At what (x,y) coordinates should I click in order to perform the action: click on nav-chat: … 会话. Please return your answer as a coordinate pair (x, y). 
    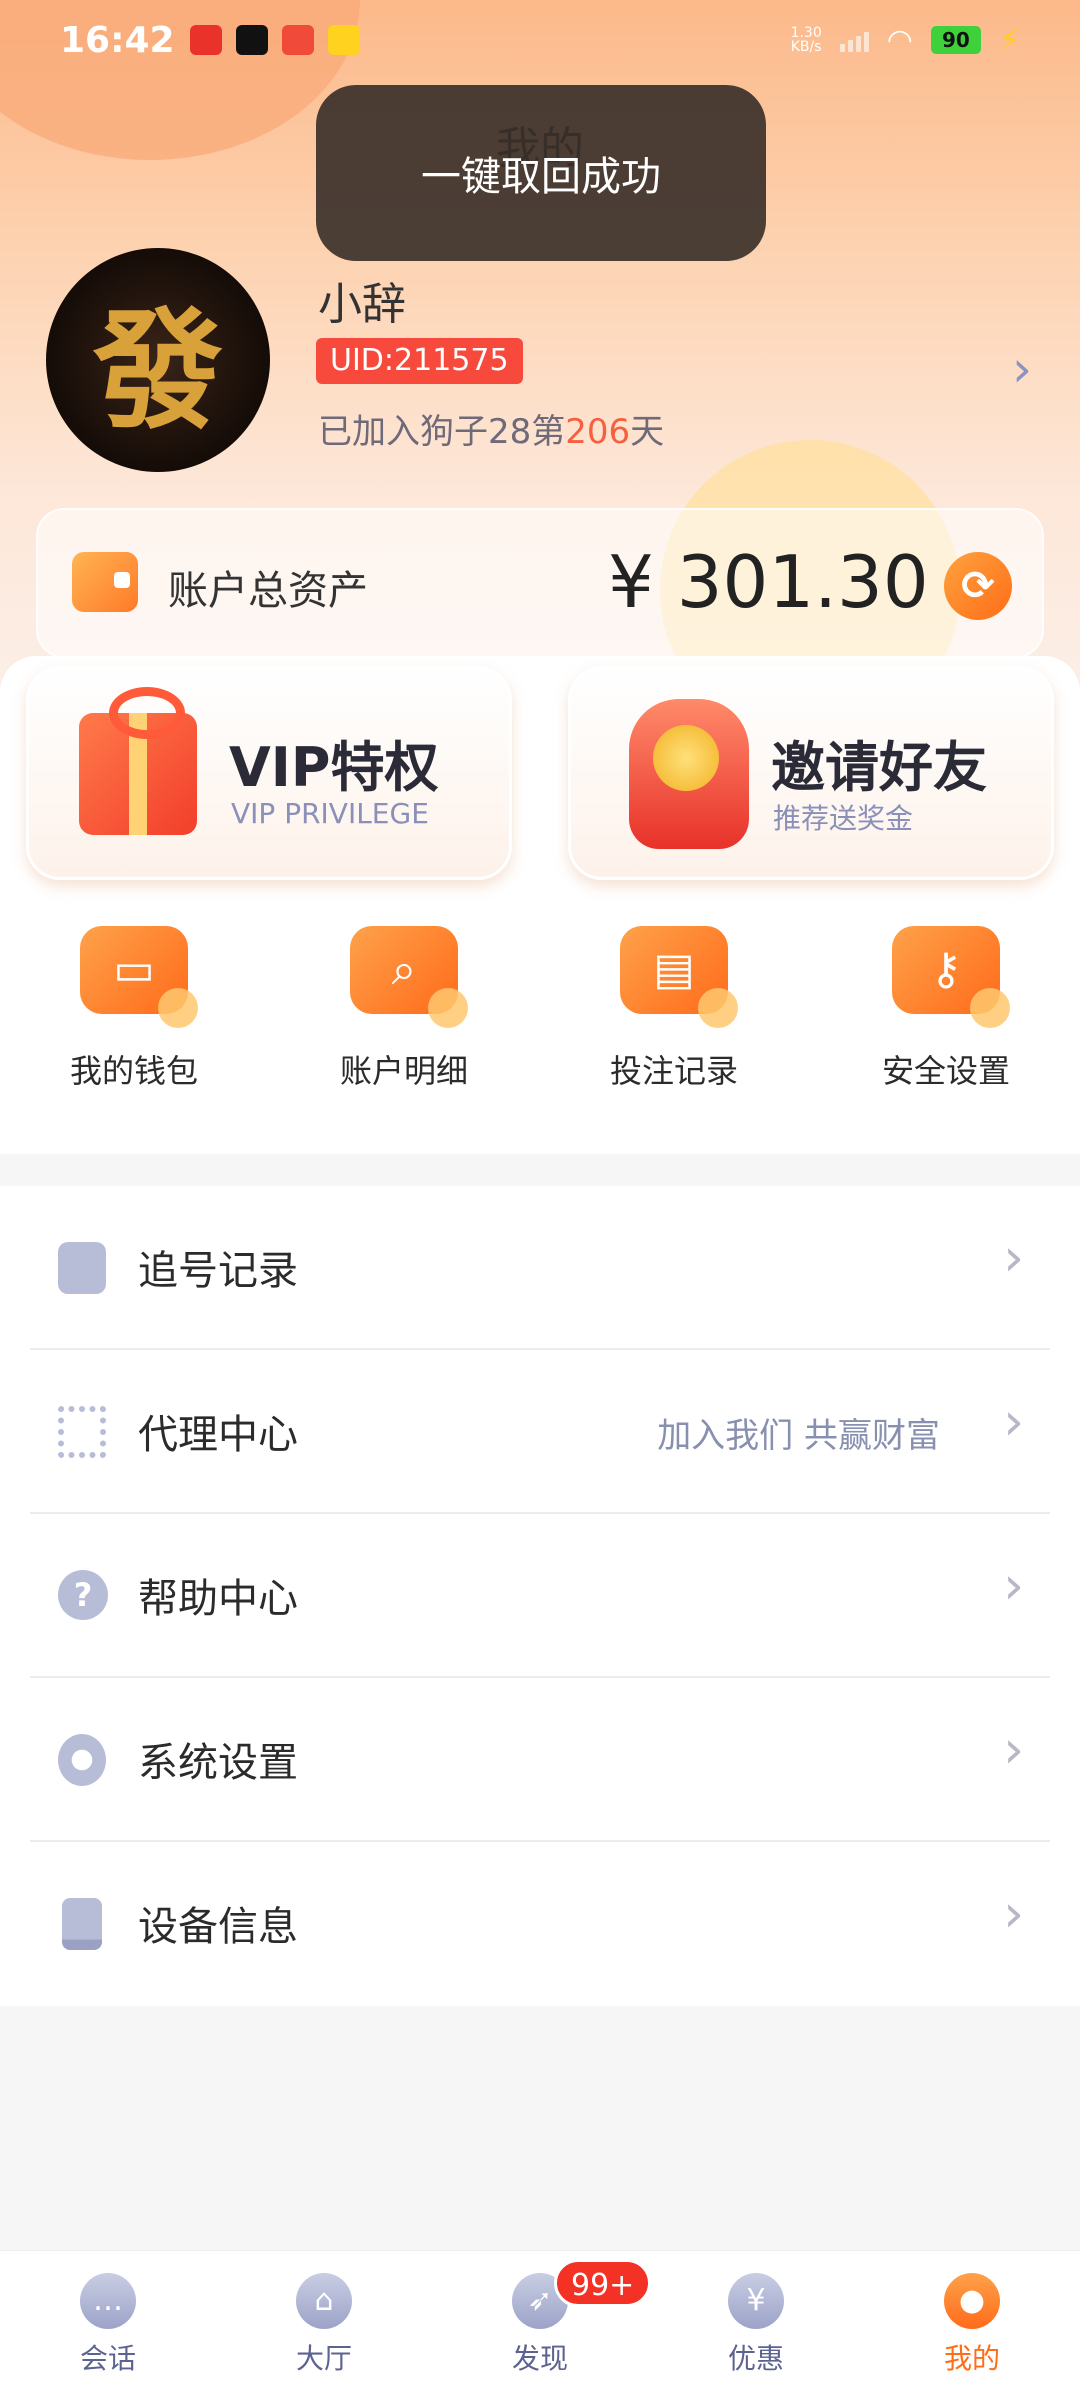
    Looking at the image, I should click on (108, 2325).